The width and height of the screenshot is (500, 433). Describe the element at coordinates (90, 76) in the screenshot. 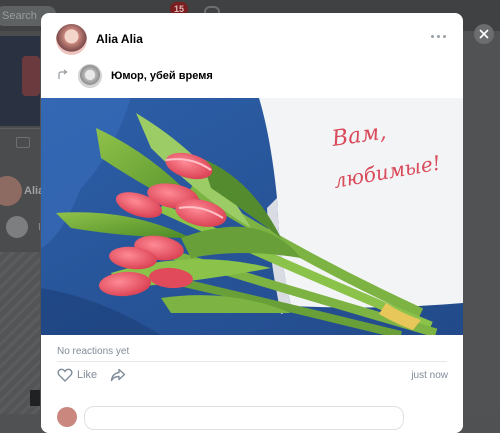

I see `group-avatar` at that location.